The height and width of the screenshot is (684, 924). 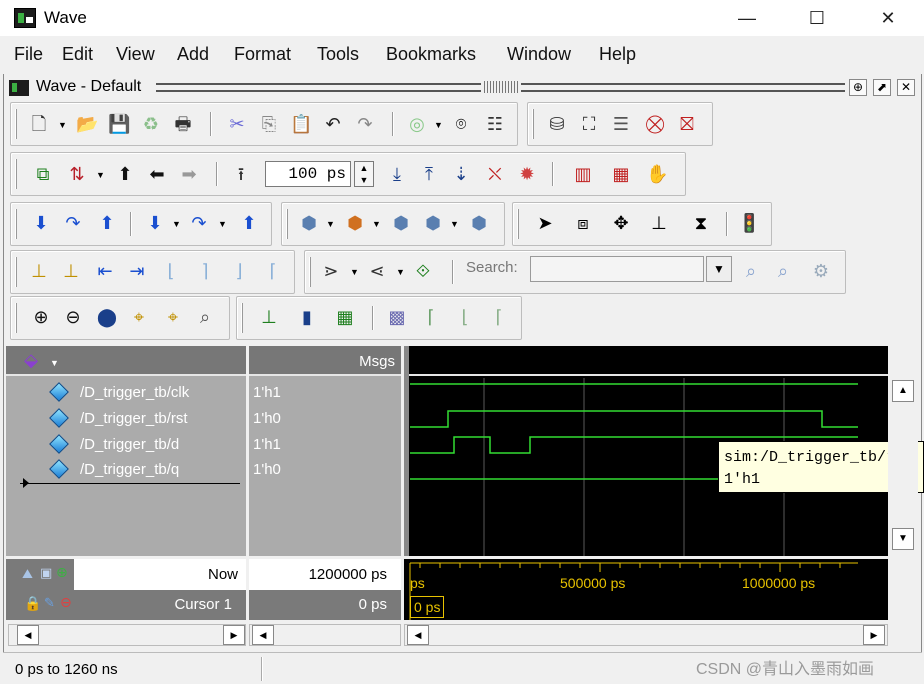 What do you see at coordinates (249, 223) in the screenshot?
I see `step-out-next-icon: ⬆` at bounding box center [249, 223].